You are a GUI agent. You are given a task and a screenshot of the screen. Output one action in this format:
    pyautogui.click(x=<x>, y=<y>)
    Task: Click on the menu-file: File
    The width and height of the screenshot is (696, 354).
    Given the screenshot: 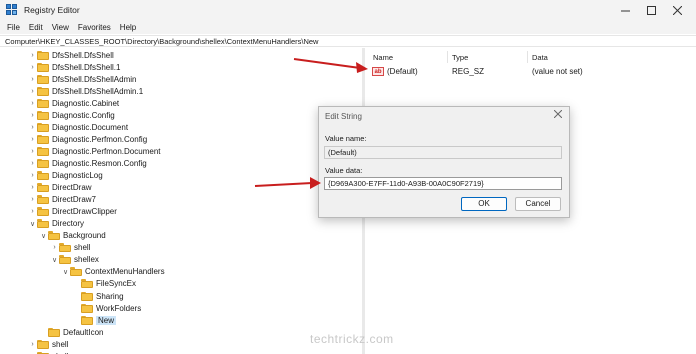 What is the action you would take?
    pyautogui.click(x=13, y=27)
    